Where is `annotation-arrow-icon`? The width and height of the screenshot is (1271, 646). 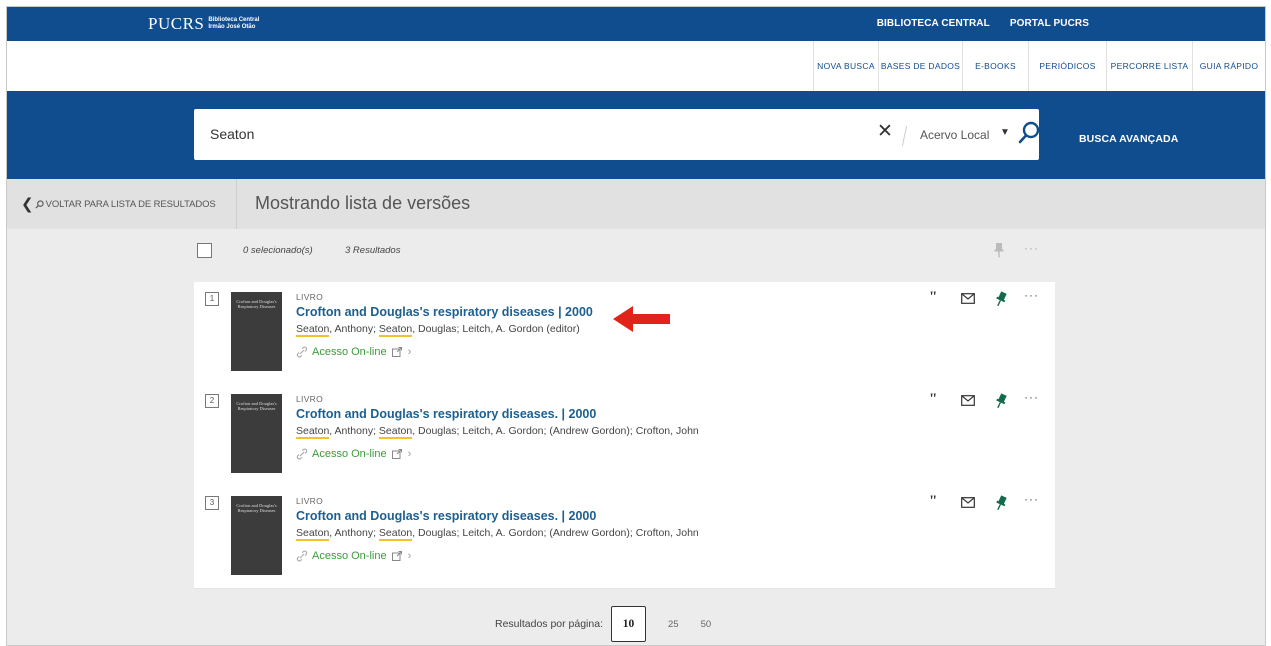
annotation-arrow-icon is located at coordinates (641, 319).